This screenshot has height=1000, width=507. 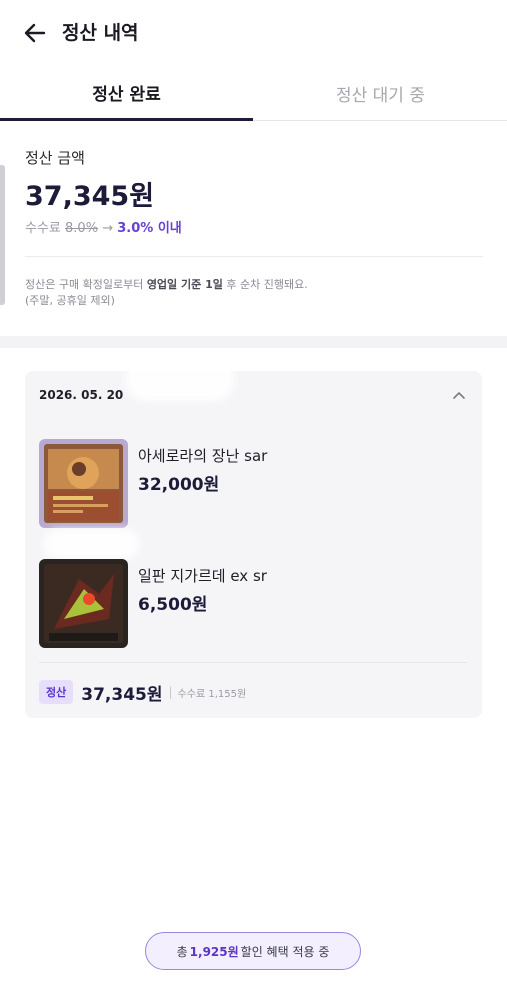 What do you see at coordinates (90, 196) in the screenshot?
I see `summary-amount: 37,345원` at bounding box center [90, 196].